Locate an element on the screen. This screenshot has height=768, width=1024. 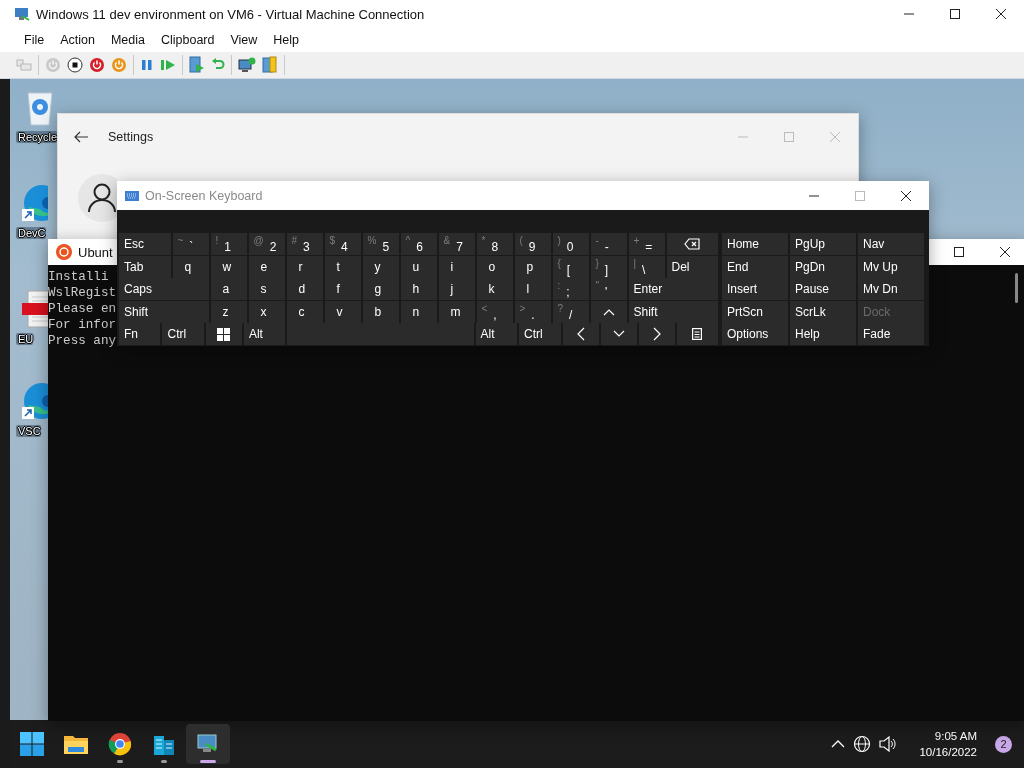
key: ( 9 is located at coordinates (532, 244).